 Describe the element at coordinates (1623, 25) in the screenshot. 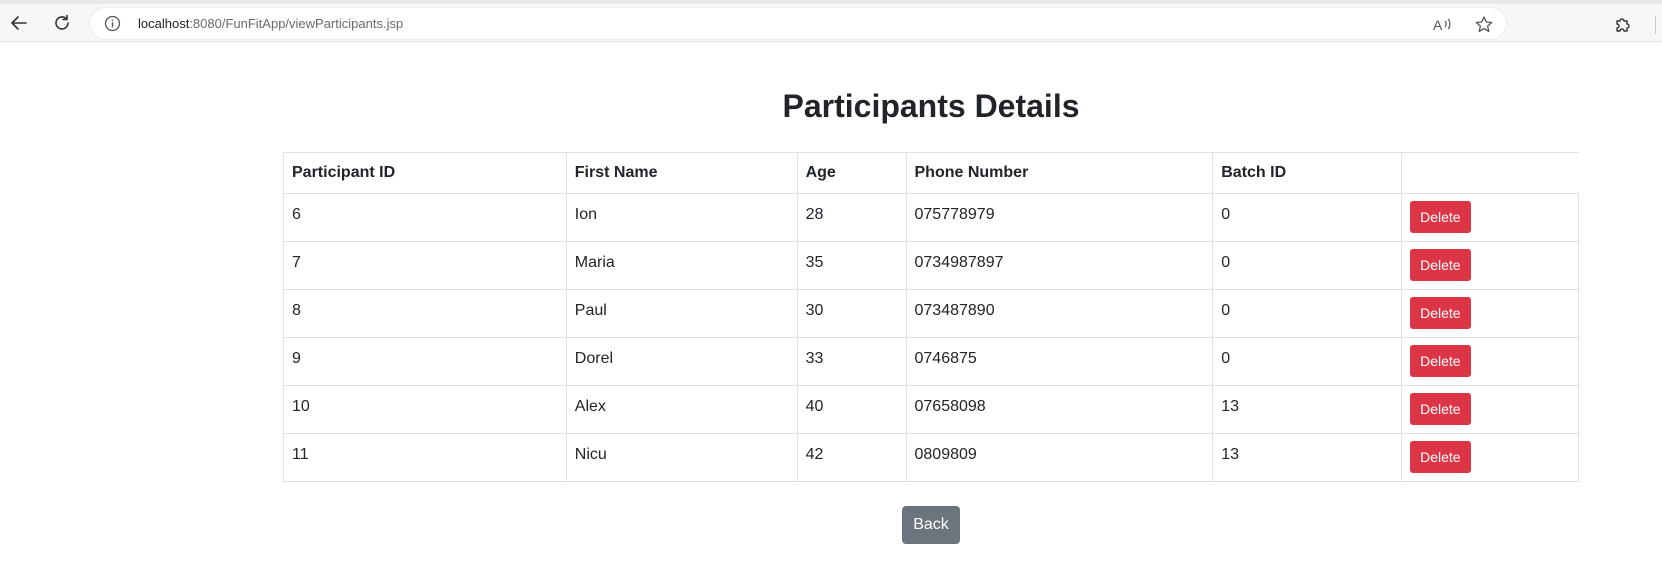

I see `puzzle-icon` at that location.